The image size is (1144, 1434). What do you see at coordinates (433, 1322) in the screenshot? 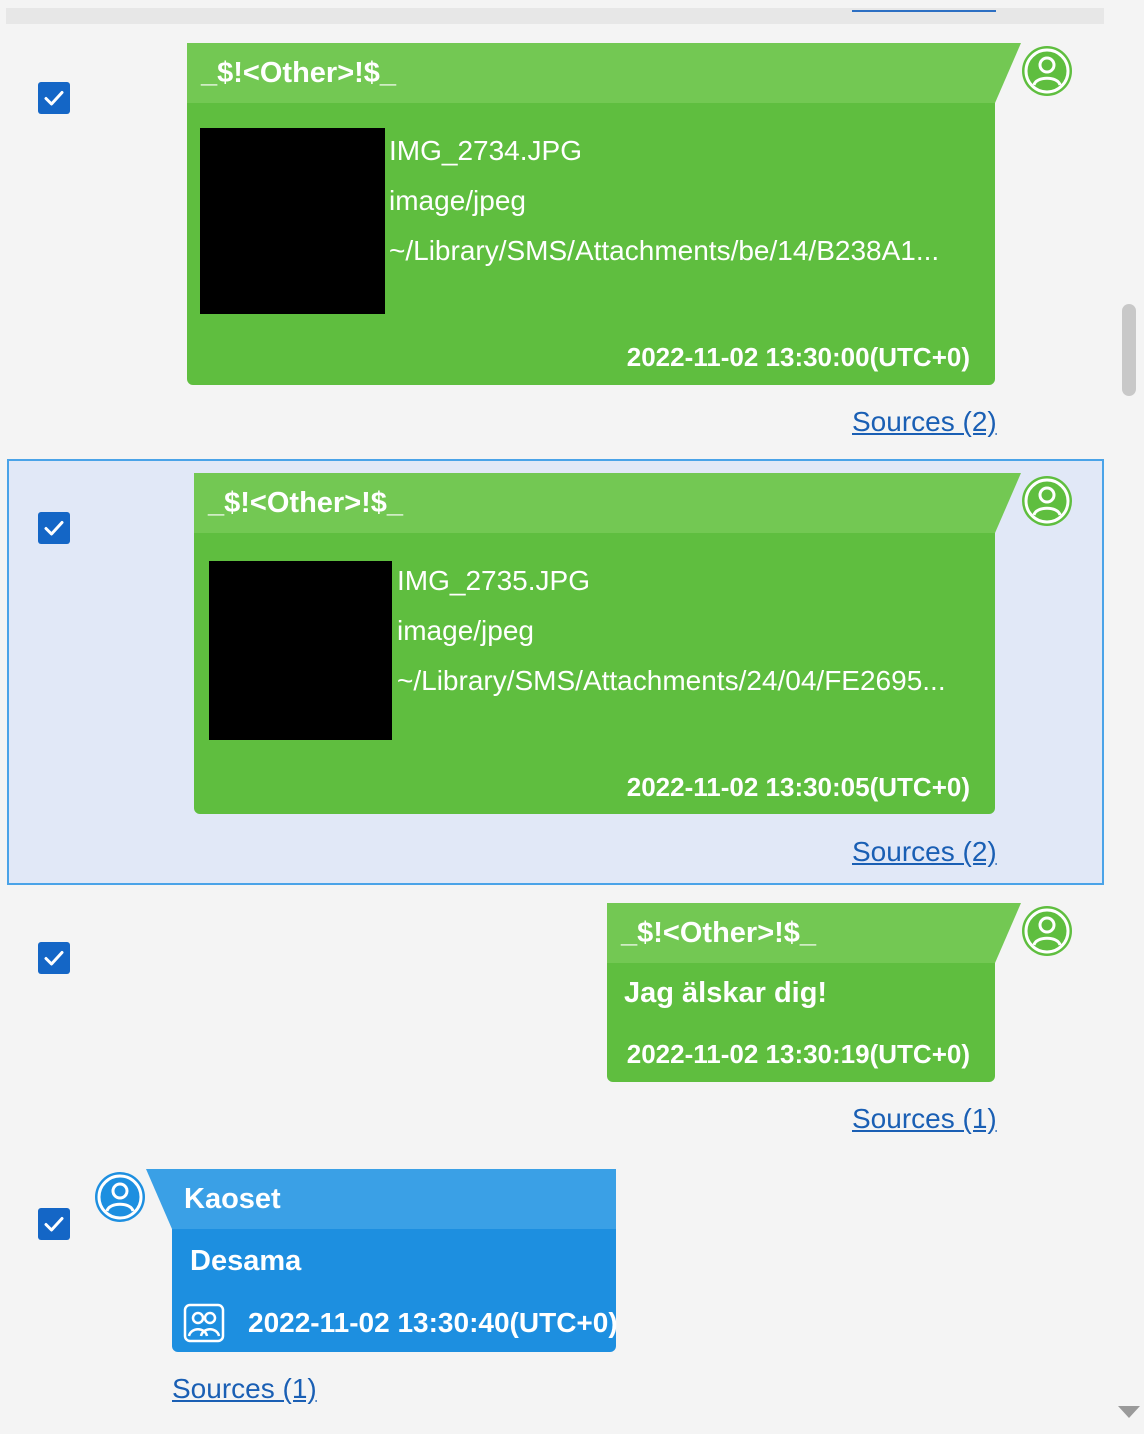
I see `message-timestamp: 2022-11-02 13:30:40(UTC+0)` at bounding box center [433, 1322].